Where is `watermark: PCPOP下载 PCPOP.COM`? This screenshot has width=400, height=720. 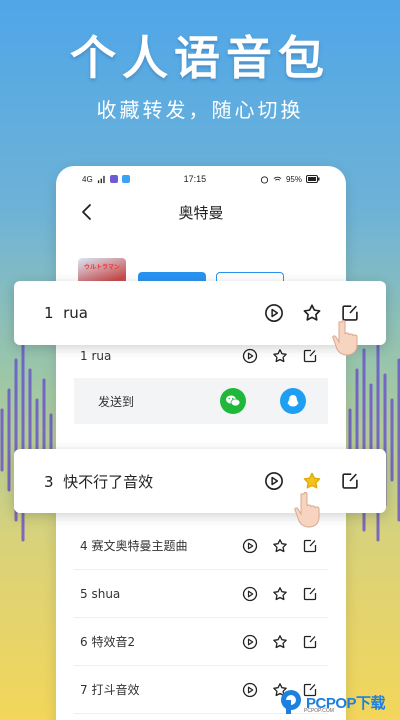 watermark: PCPOP下载 PCPOP.COM is located at coordinates (340, 702).